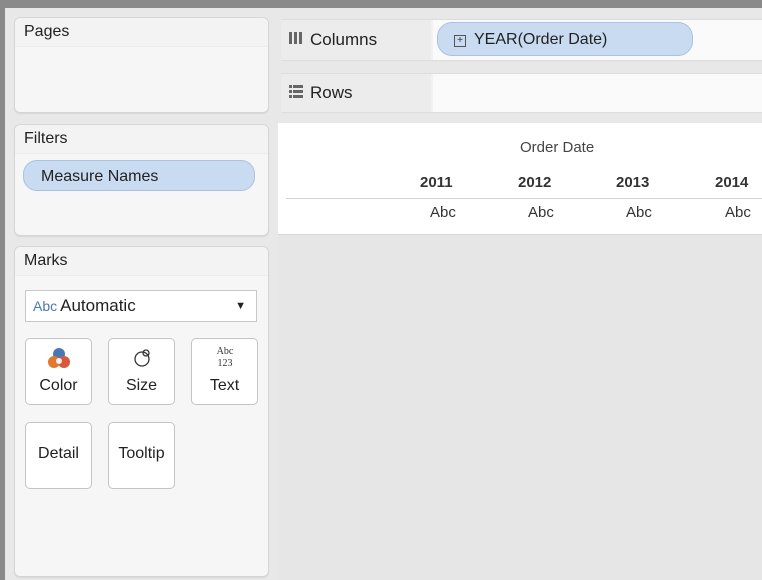  What do you see at coordinates (141, 139) in the screenshot?
I see `filters-title: Filters` at bounding box center [141, 139].